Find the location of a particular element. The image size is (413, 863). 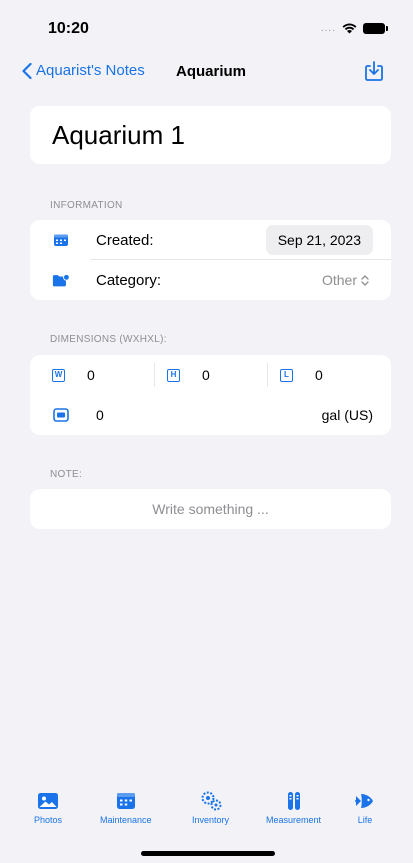

tab-bar: Photos Maintenance Inventory Measurement is located at coordinates (206, 817).